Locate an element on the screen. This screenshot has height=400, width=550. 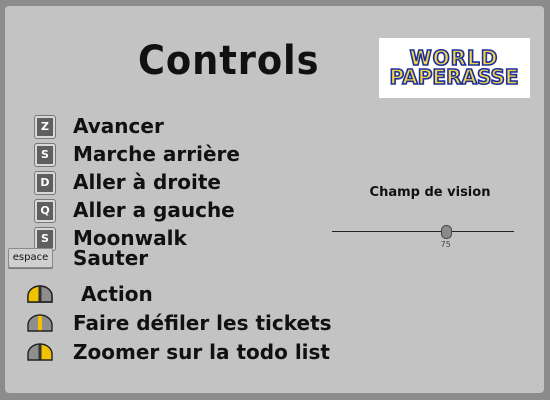
game-logo: WORLD PAPERASSE is located at coordinates (454, 68).